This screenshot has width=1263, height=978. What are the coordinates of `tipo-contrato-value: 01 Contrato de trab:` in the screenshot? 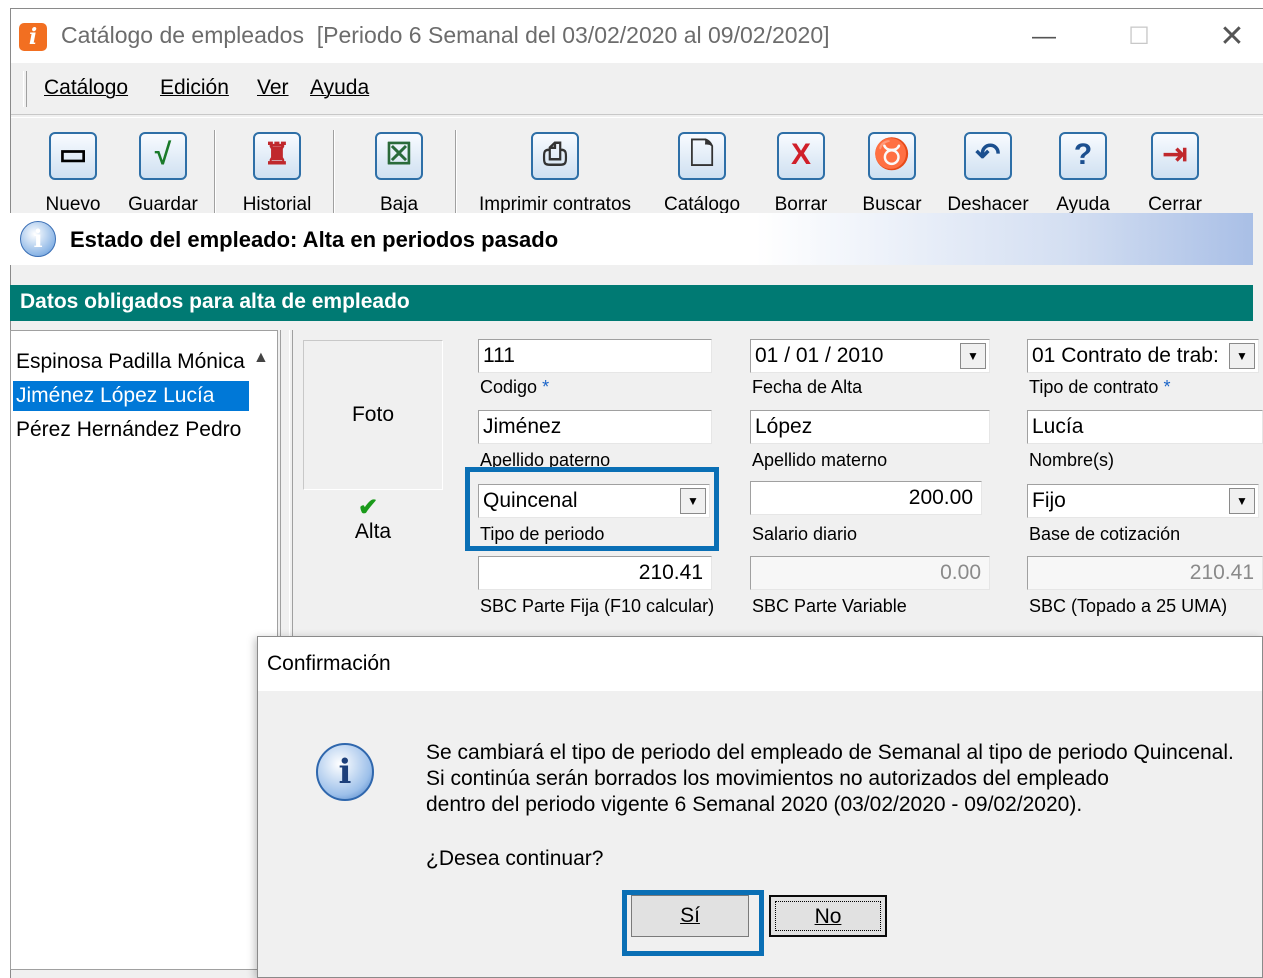 It's located at (1125, 355).